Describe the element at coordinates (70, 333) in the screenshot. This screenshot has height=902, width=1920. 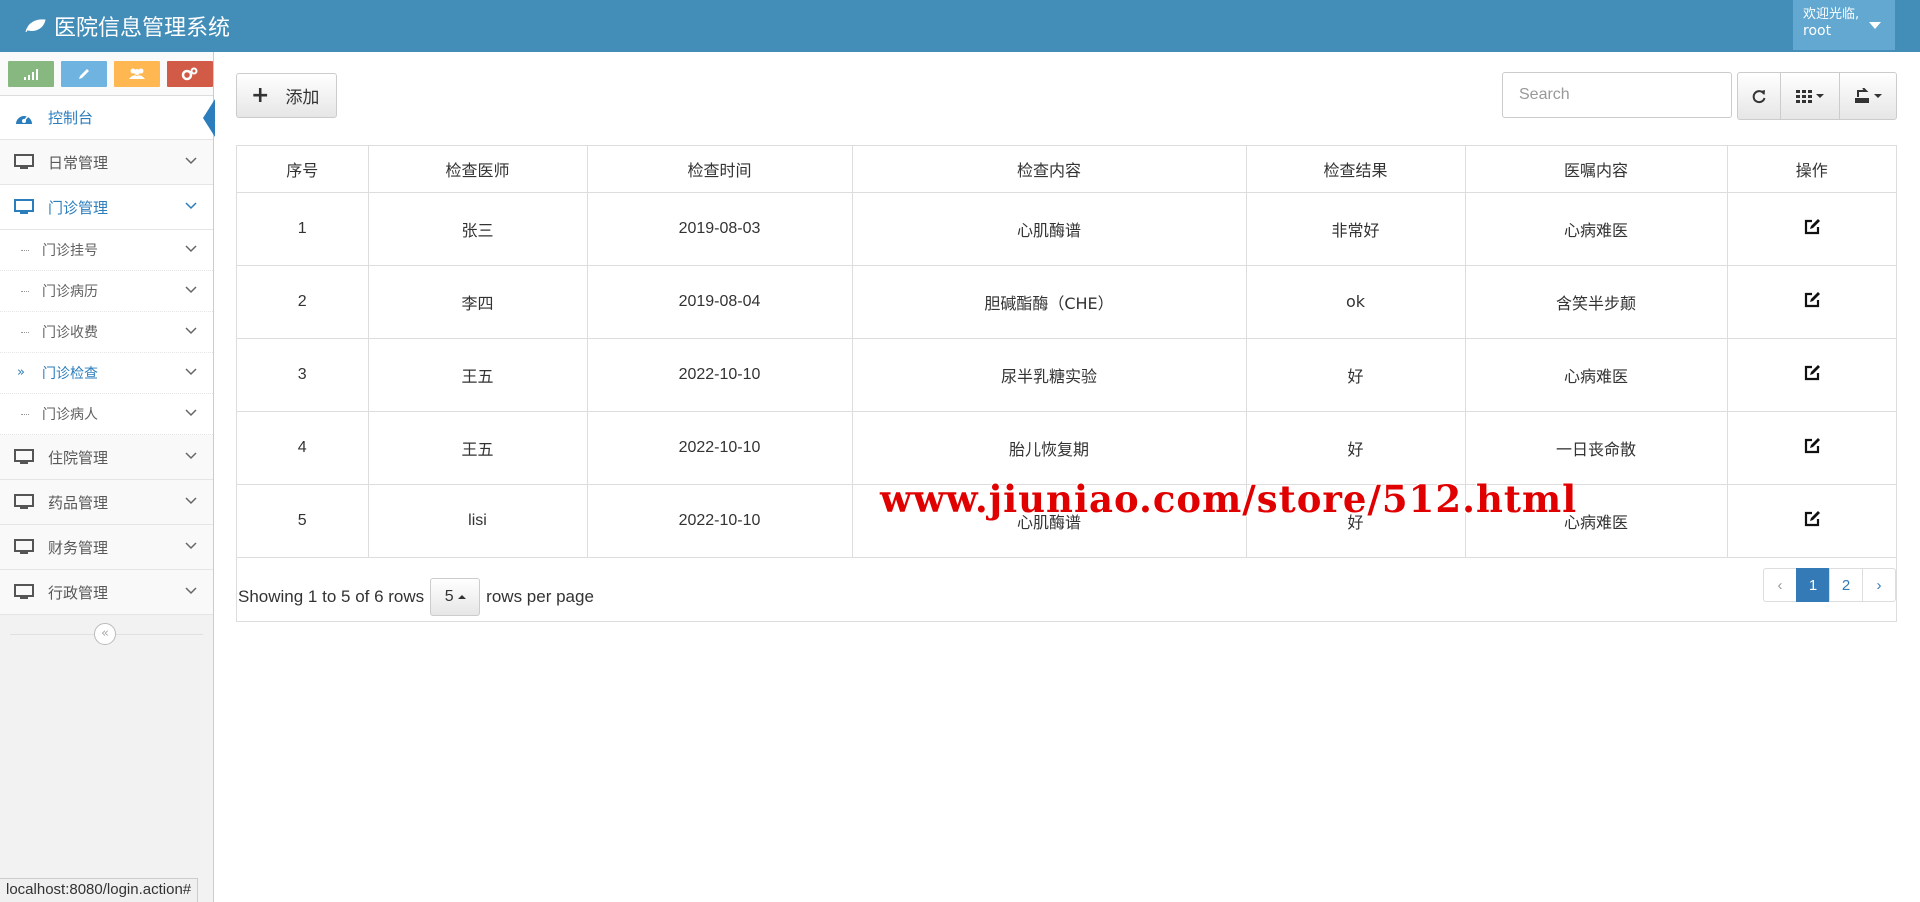
I see `subitem-label: 门诊收费` at that location.